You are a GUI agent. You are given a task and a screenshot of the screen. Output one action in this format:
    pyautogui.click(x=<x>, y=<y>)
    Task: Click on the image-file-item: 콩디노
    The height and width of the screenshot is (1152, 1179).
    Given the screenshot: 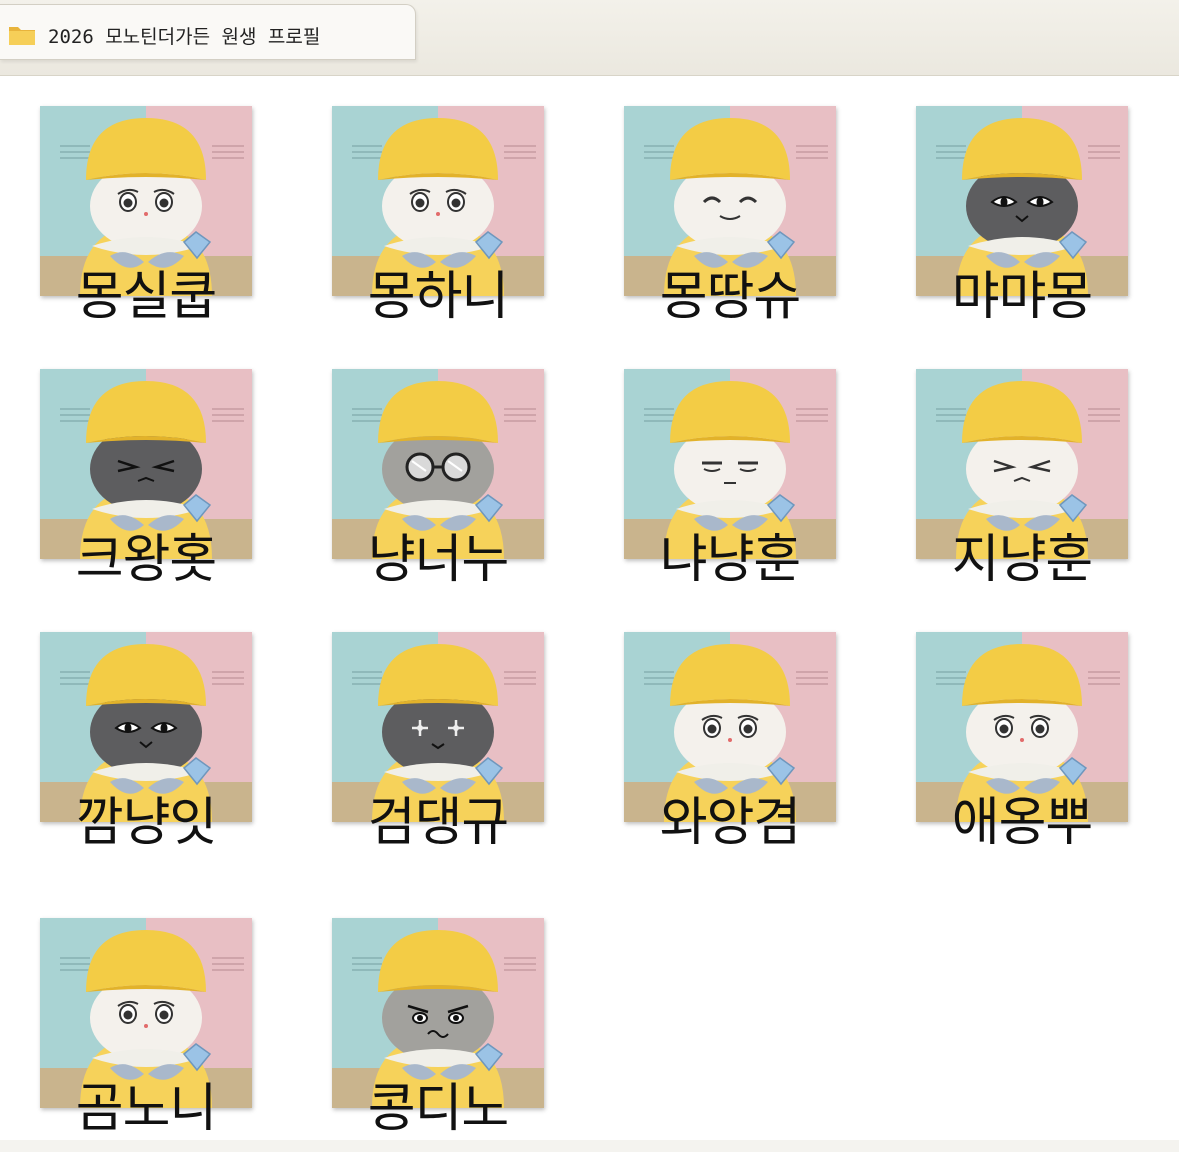 What is the action you would take?
    pyautogui.click(x=418, y=1015)
    